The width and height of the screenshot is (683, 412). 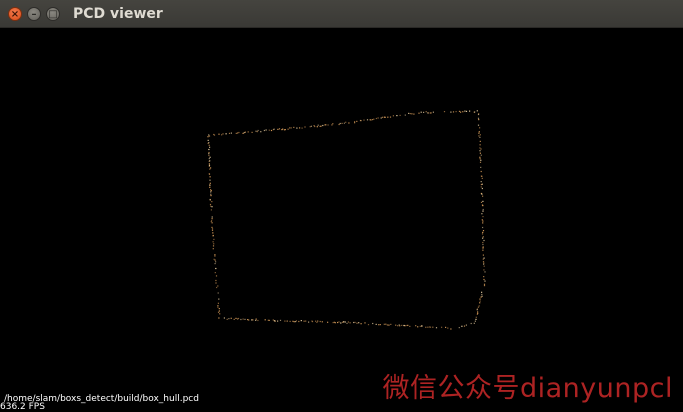 I want to click on watermark-text: 微信公众号dianyunpcl, so click(x=527, y=388).